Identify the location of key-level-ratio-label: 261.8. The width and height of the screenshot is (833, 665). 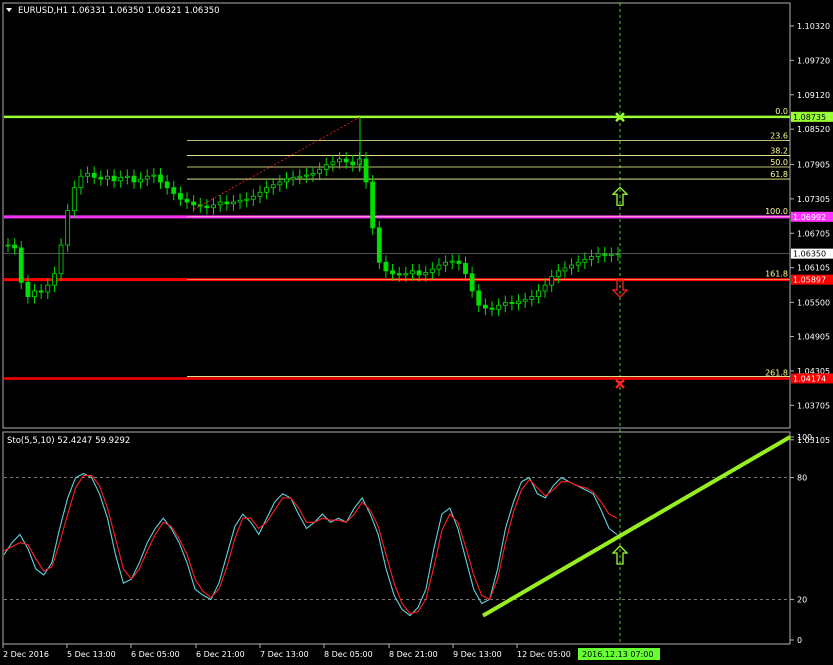
(776, 372).